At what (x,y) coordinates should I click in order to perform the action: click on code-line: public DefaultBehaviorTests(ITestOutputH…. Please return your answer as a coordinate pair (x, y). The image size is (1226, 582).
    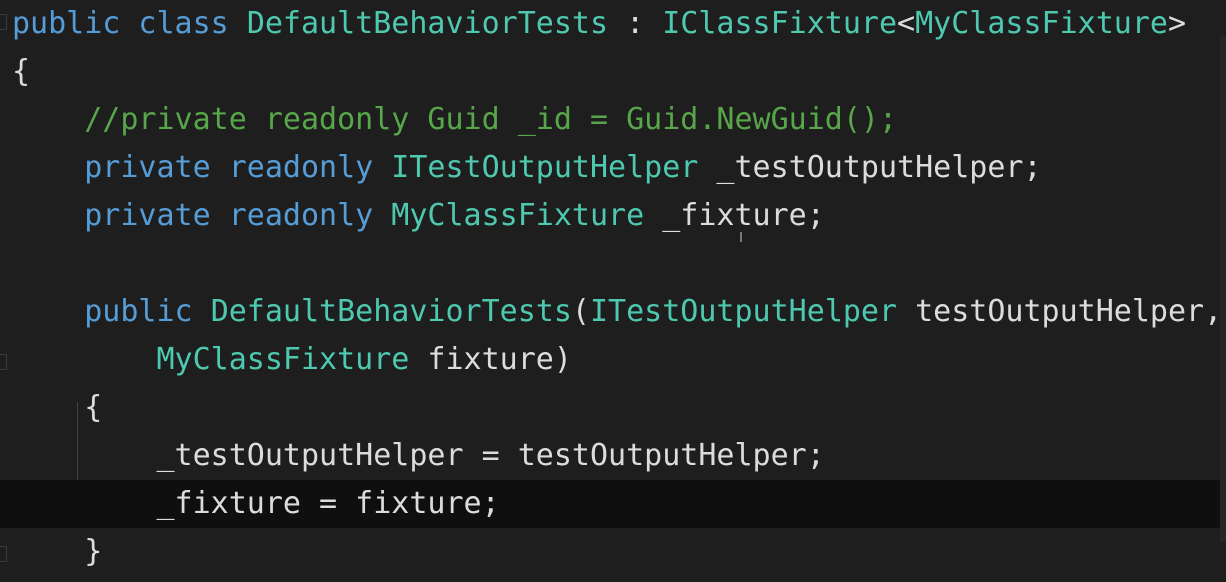
    Looking at the image, I should click on (613, 312).